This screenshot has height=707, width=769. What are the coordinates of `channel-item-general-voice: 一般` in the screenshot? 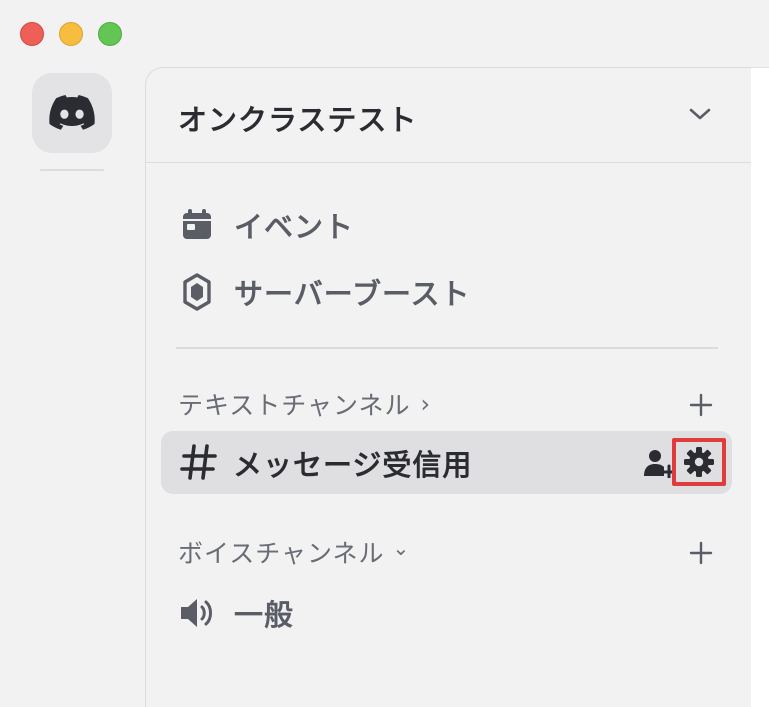 It's located at (236, 613).